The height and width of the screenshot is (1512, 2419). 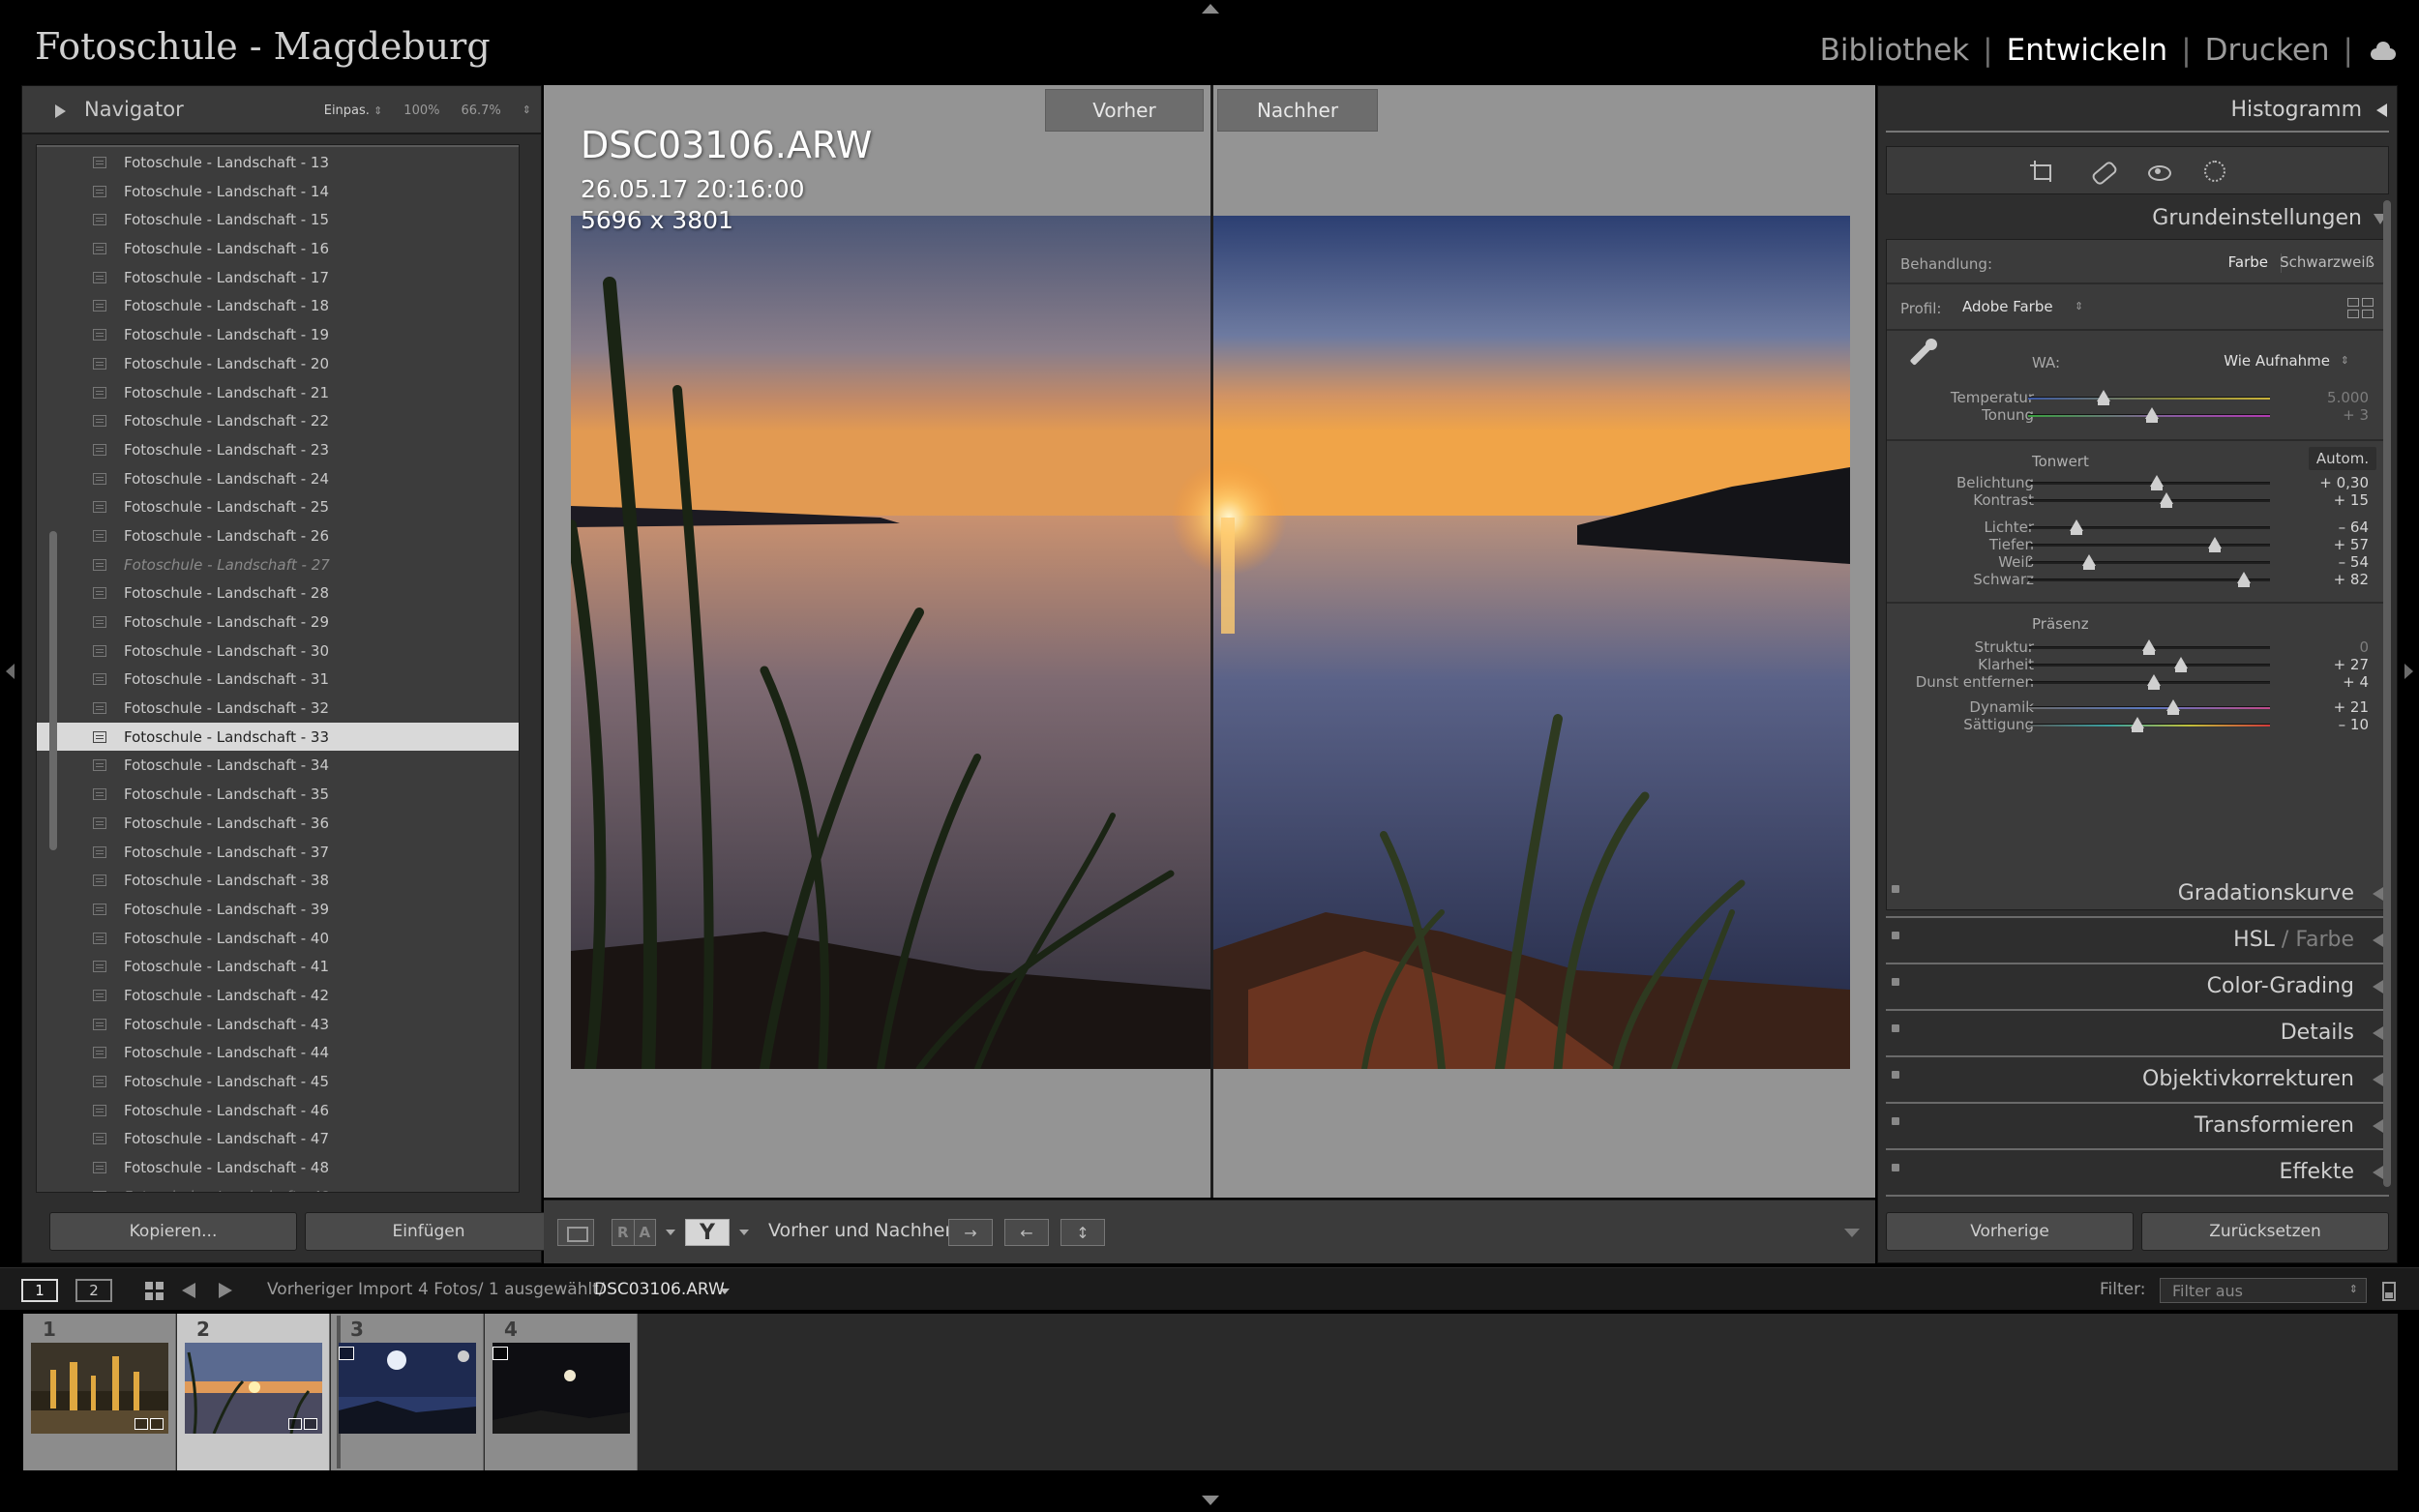 What do you see at coordinates (2327, 262) in the screenshot?
I see `treatment-bw-option: Schwarzweiß` at bounding box center [2327, 262].